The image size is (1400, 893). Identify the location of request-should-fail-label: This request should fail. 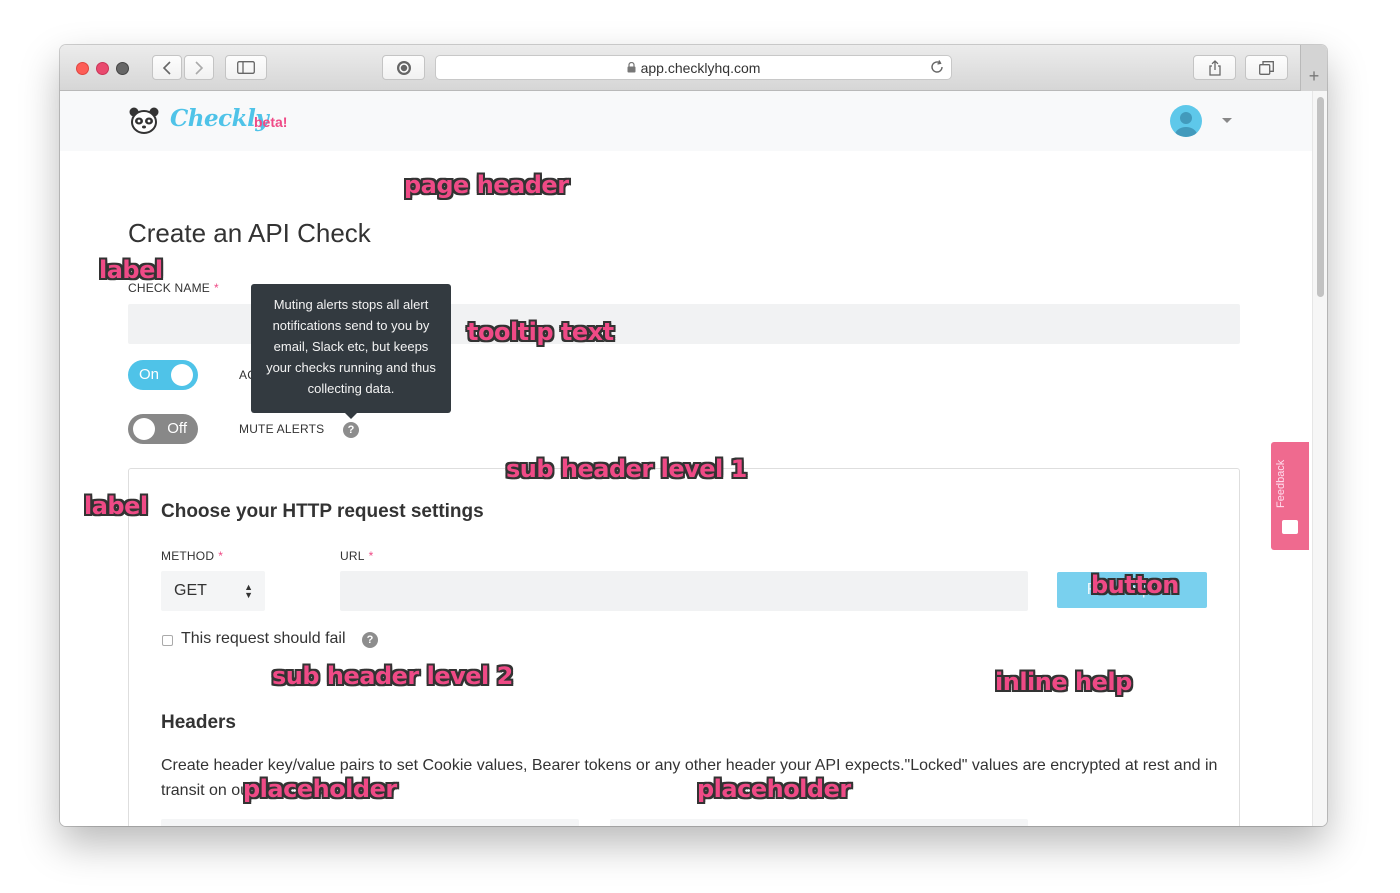
(263, 638).